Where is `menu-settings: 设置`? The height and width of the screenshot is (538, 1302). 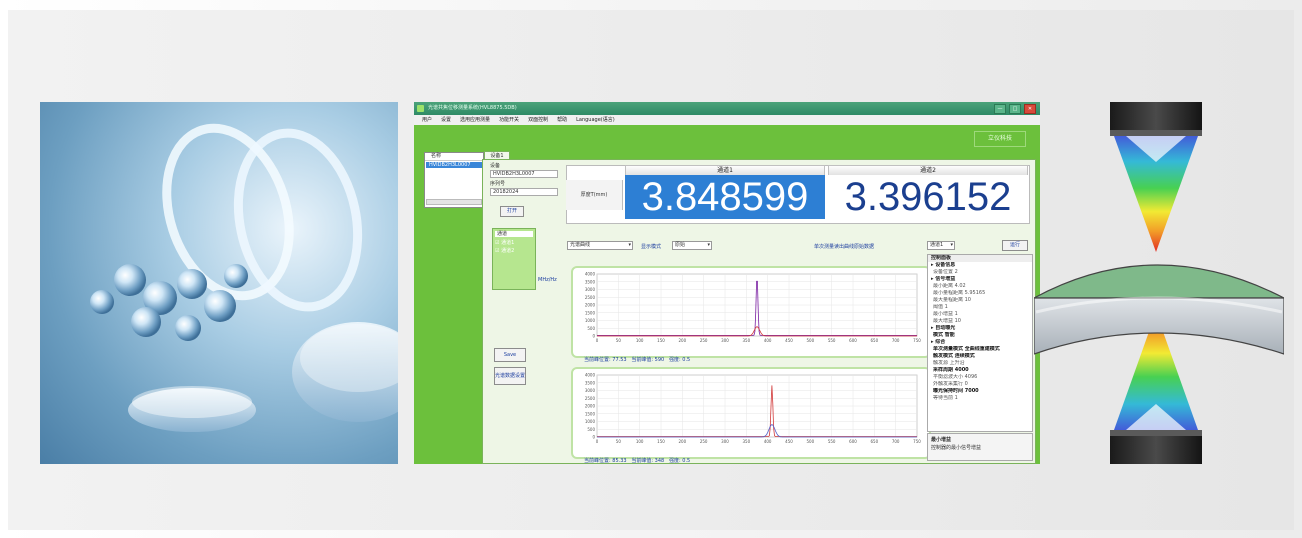
menu-settings: 设置 is located at coordinates (446, 120).